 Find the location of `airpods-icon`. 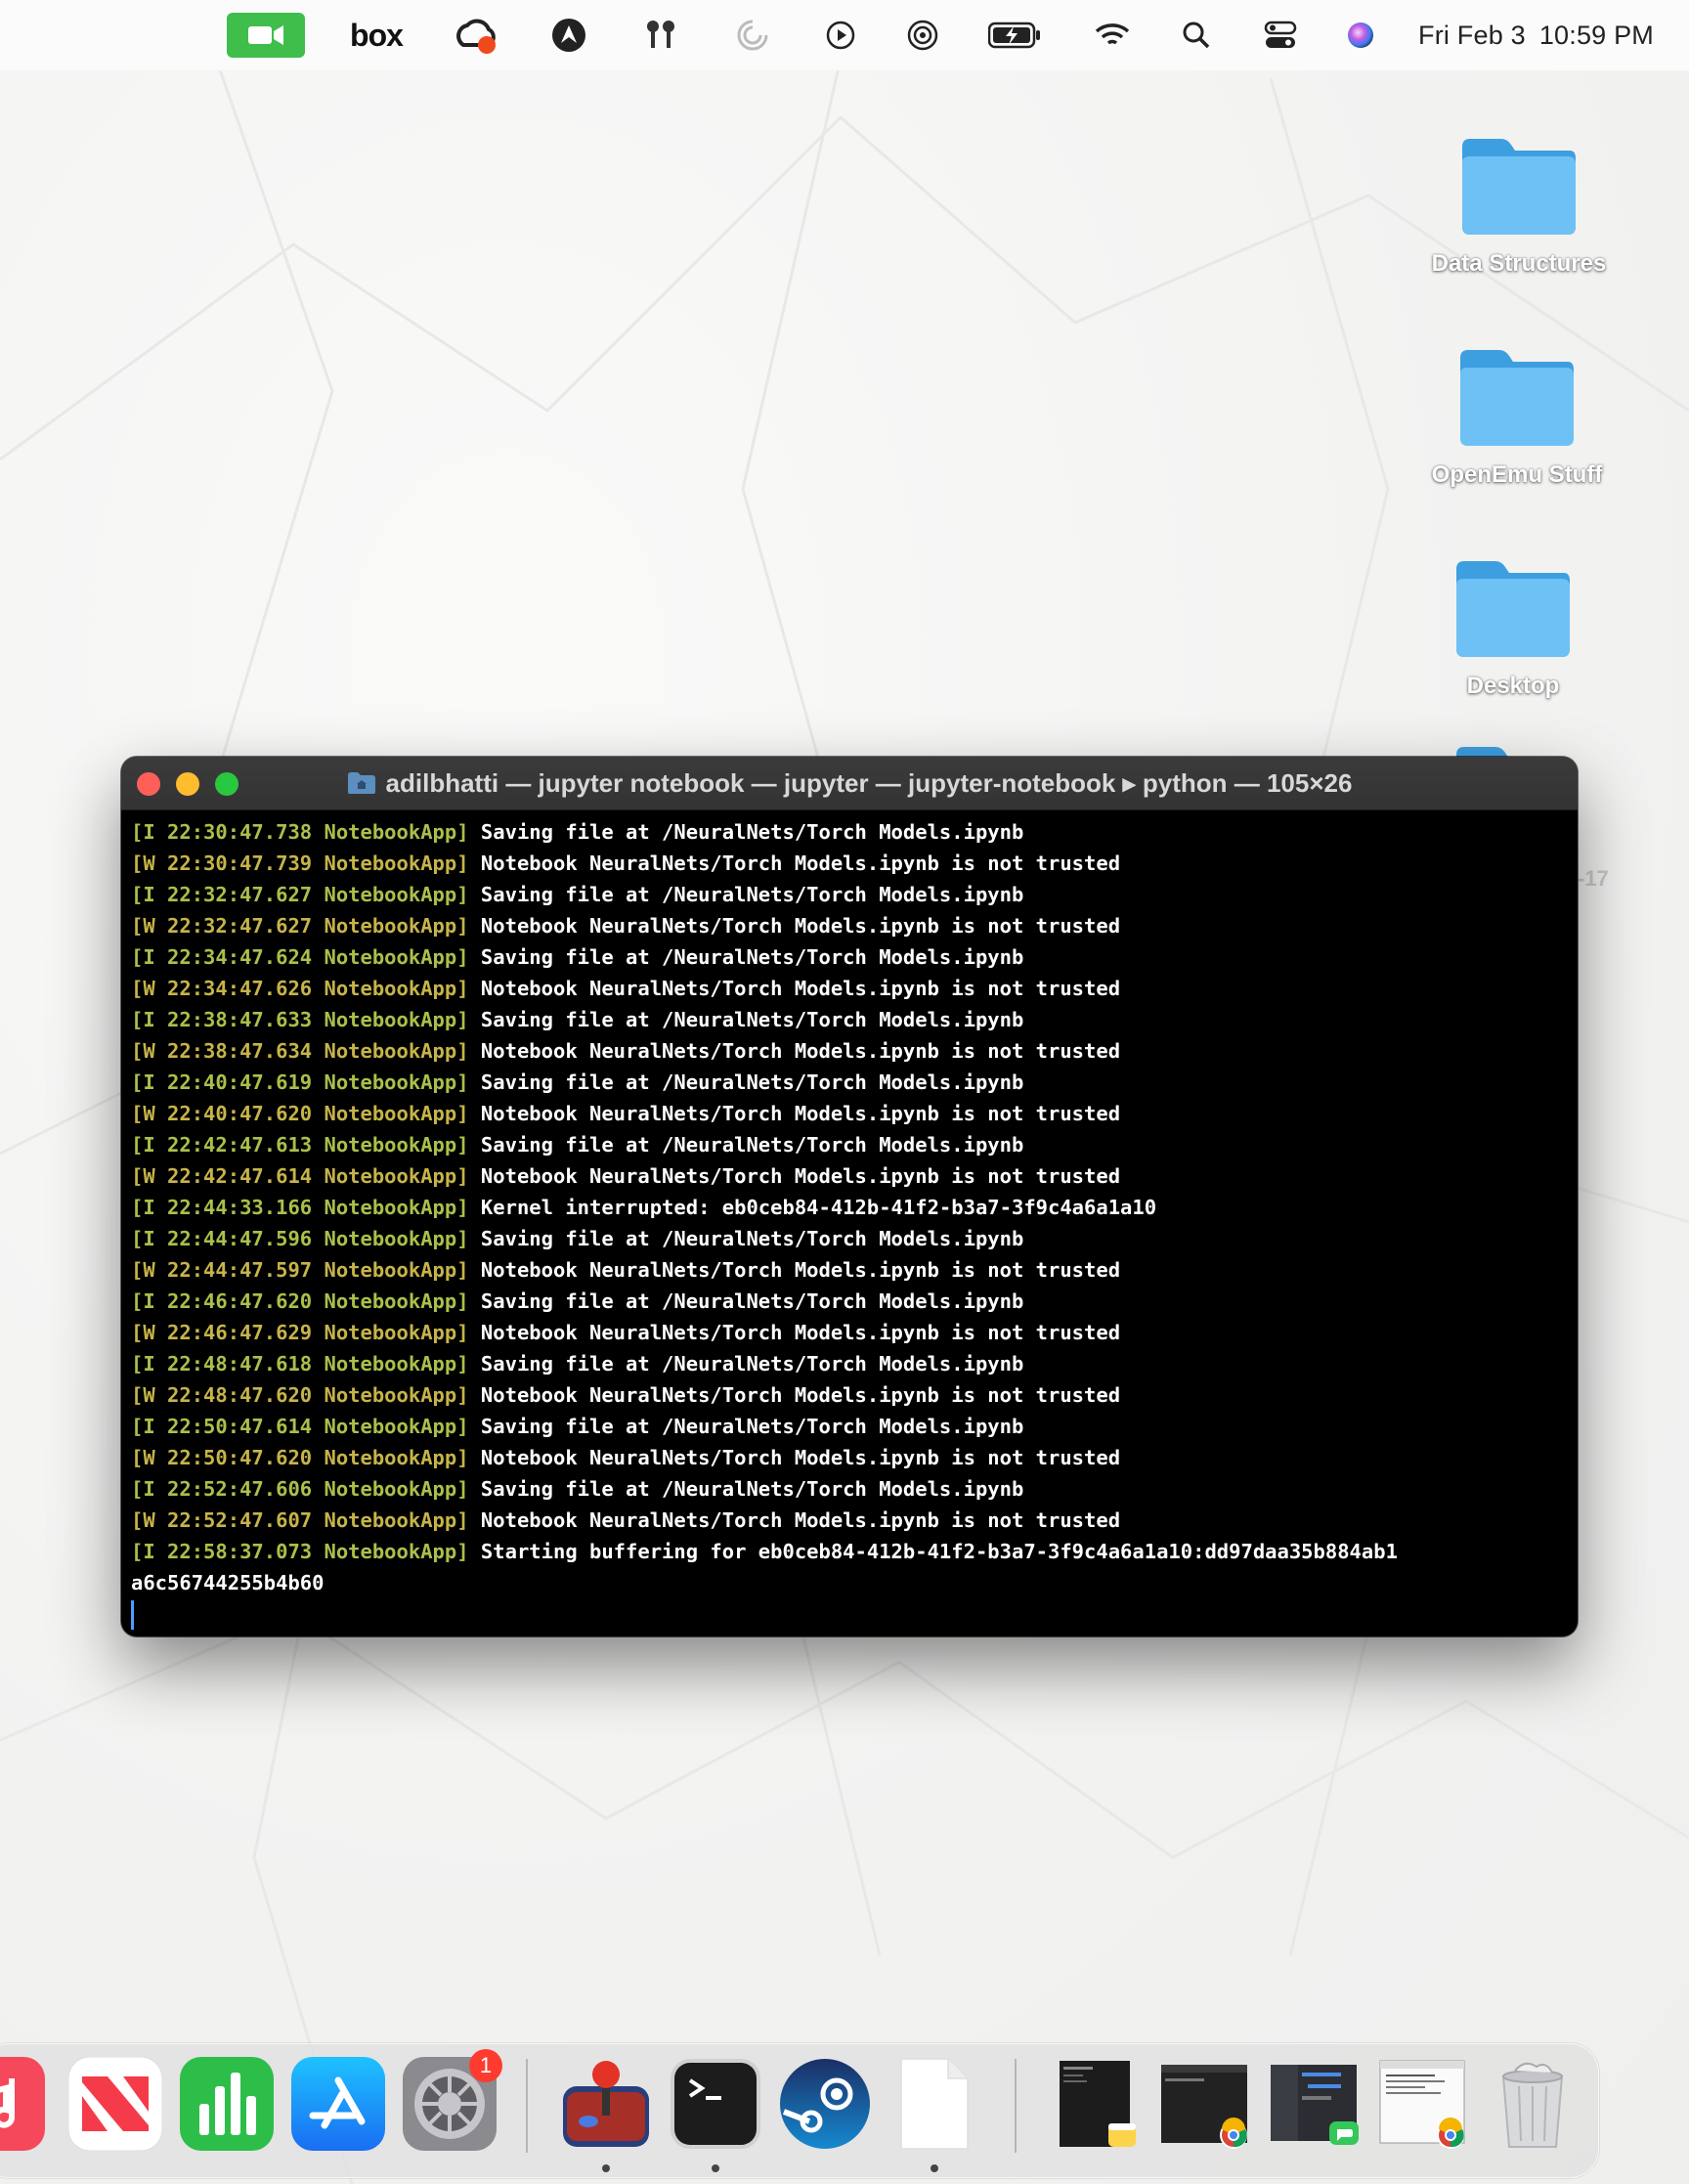

airpods-icon is located at coordinates (660, 35).